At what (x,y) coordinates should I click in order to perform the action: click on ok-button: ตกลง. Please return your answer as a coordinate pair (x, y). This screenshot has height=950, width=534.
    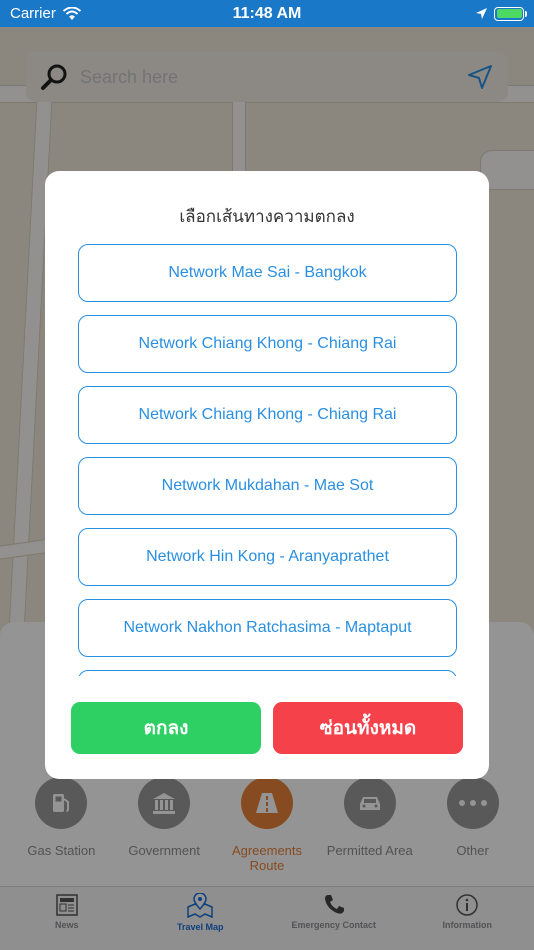
    Looking at the image, I should click on (166, 728).